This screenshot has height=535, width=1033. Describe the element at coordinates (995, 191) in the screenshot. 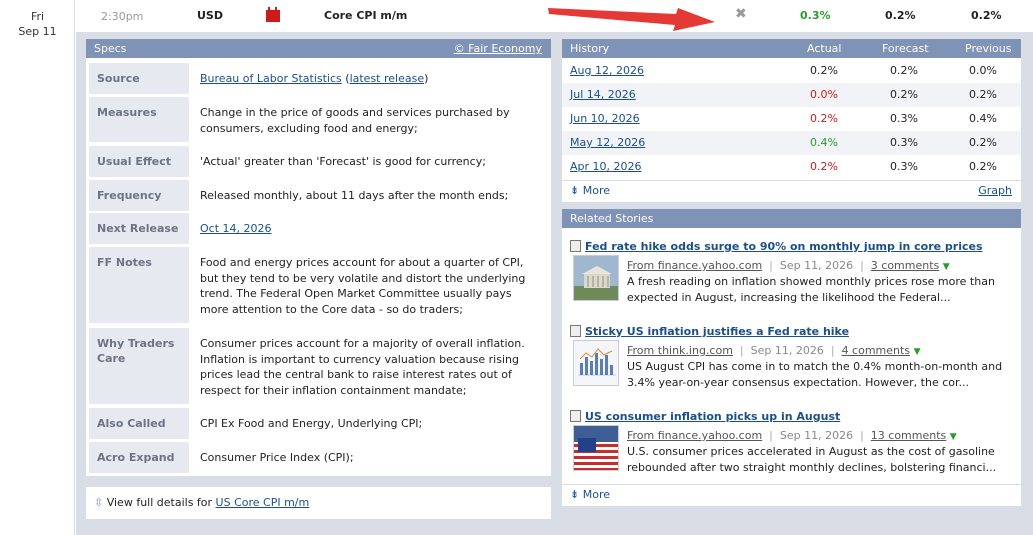

I see `graph-link: Graph` at that location.